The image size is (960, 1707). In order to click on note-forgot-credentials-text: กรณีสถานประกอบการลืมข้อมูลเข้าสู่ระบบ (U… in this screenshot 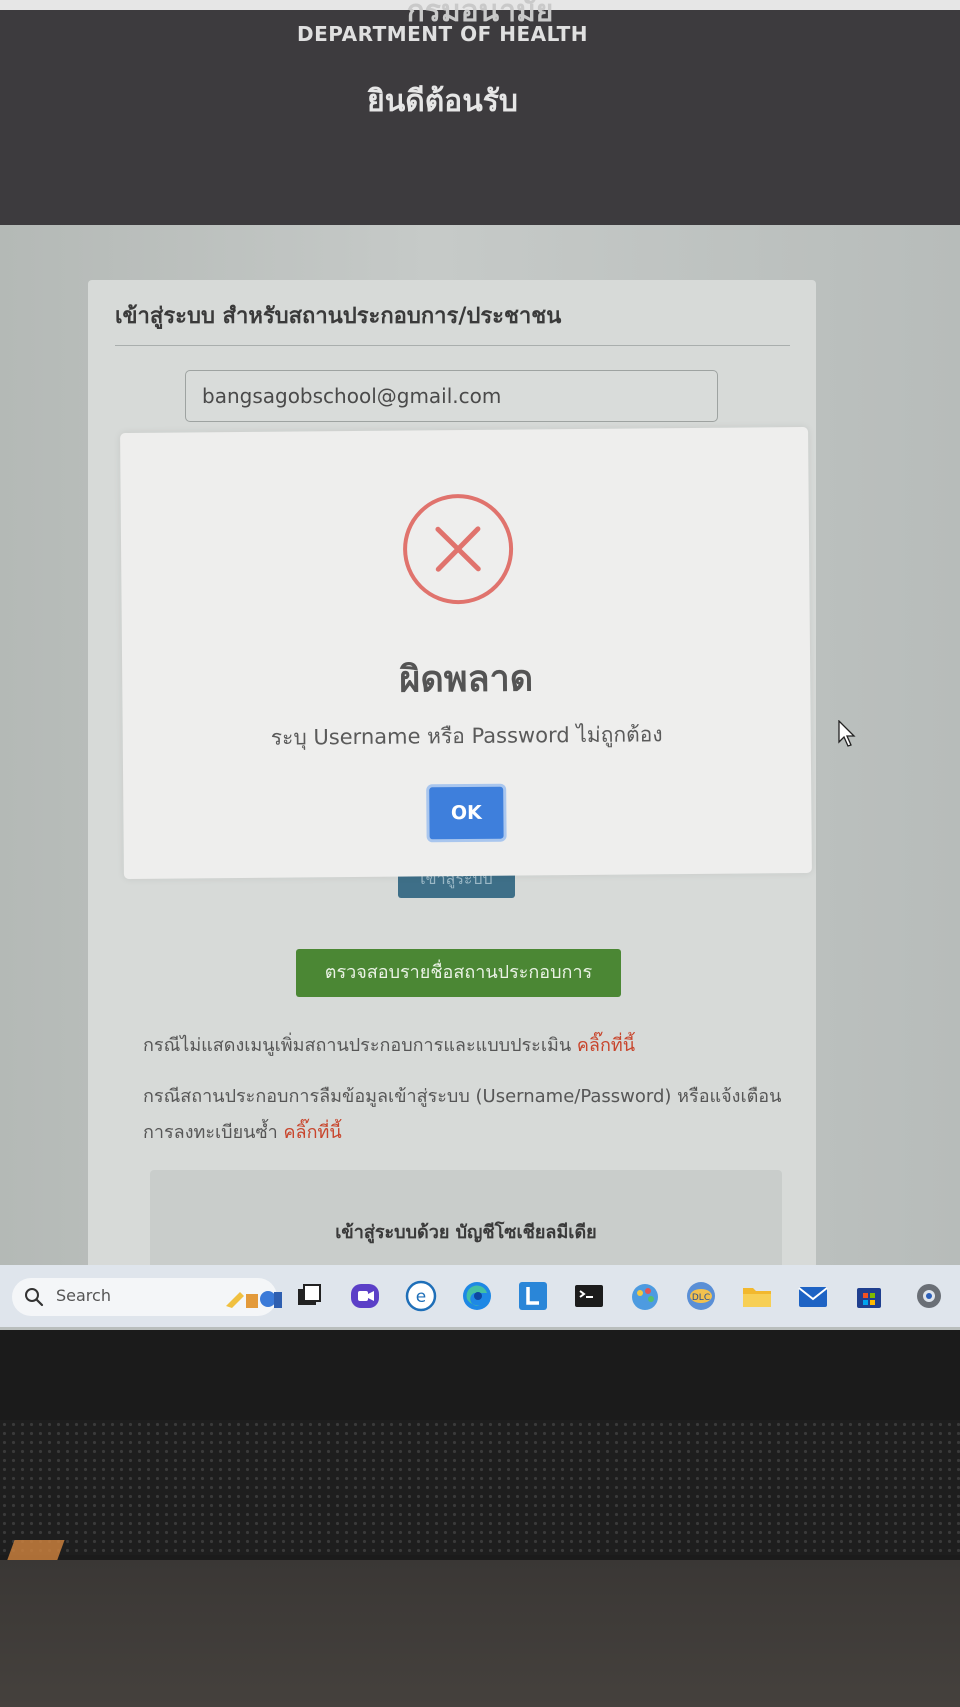, I will do `click(462, 1114)`.